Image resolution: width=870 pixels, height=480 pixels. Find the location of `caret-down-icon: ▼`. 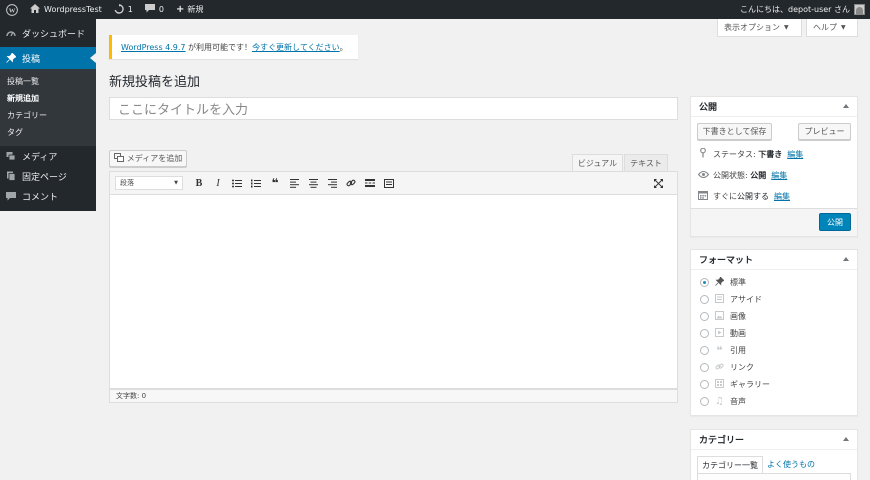

caret-down-icon: ▼ is located at coordinates (176, 183).